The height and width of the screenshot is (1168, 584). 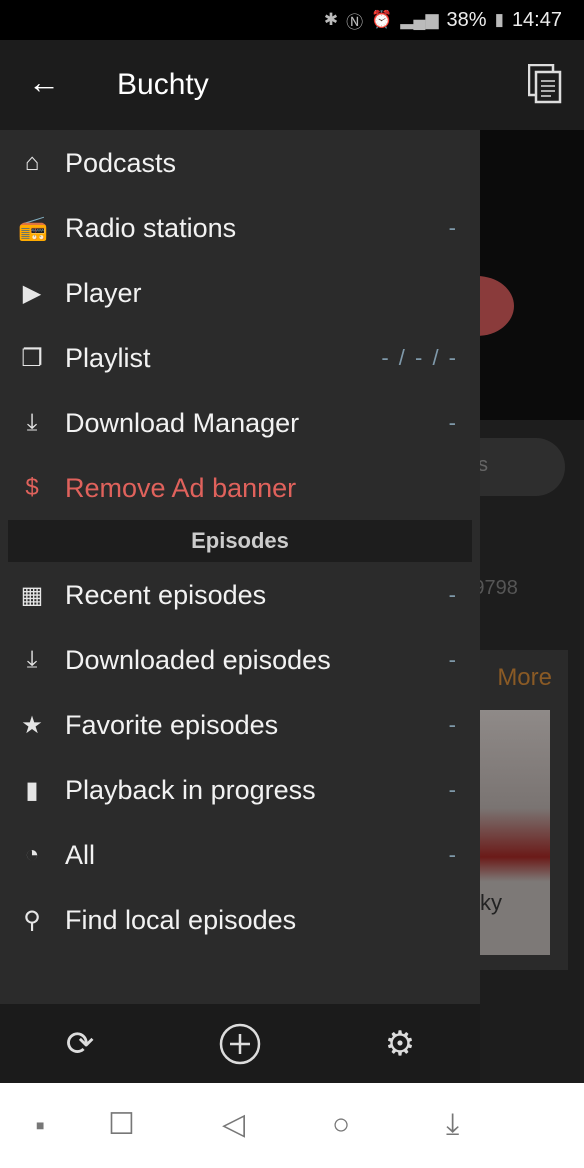 I want to click on page-title: Buchty, so click(x=163, y=84).